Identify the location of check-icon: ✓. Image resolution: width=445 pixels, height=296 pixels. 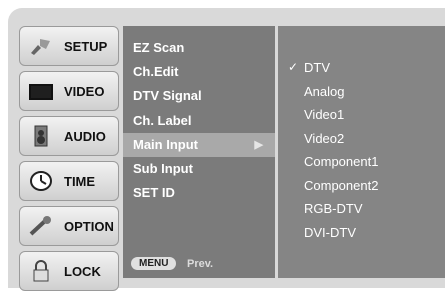
(293, 67).